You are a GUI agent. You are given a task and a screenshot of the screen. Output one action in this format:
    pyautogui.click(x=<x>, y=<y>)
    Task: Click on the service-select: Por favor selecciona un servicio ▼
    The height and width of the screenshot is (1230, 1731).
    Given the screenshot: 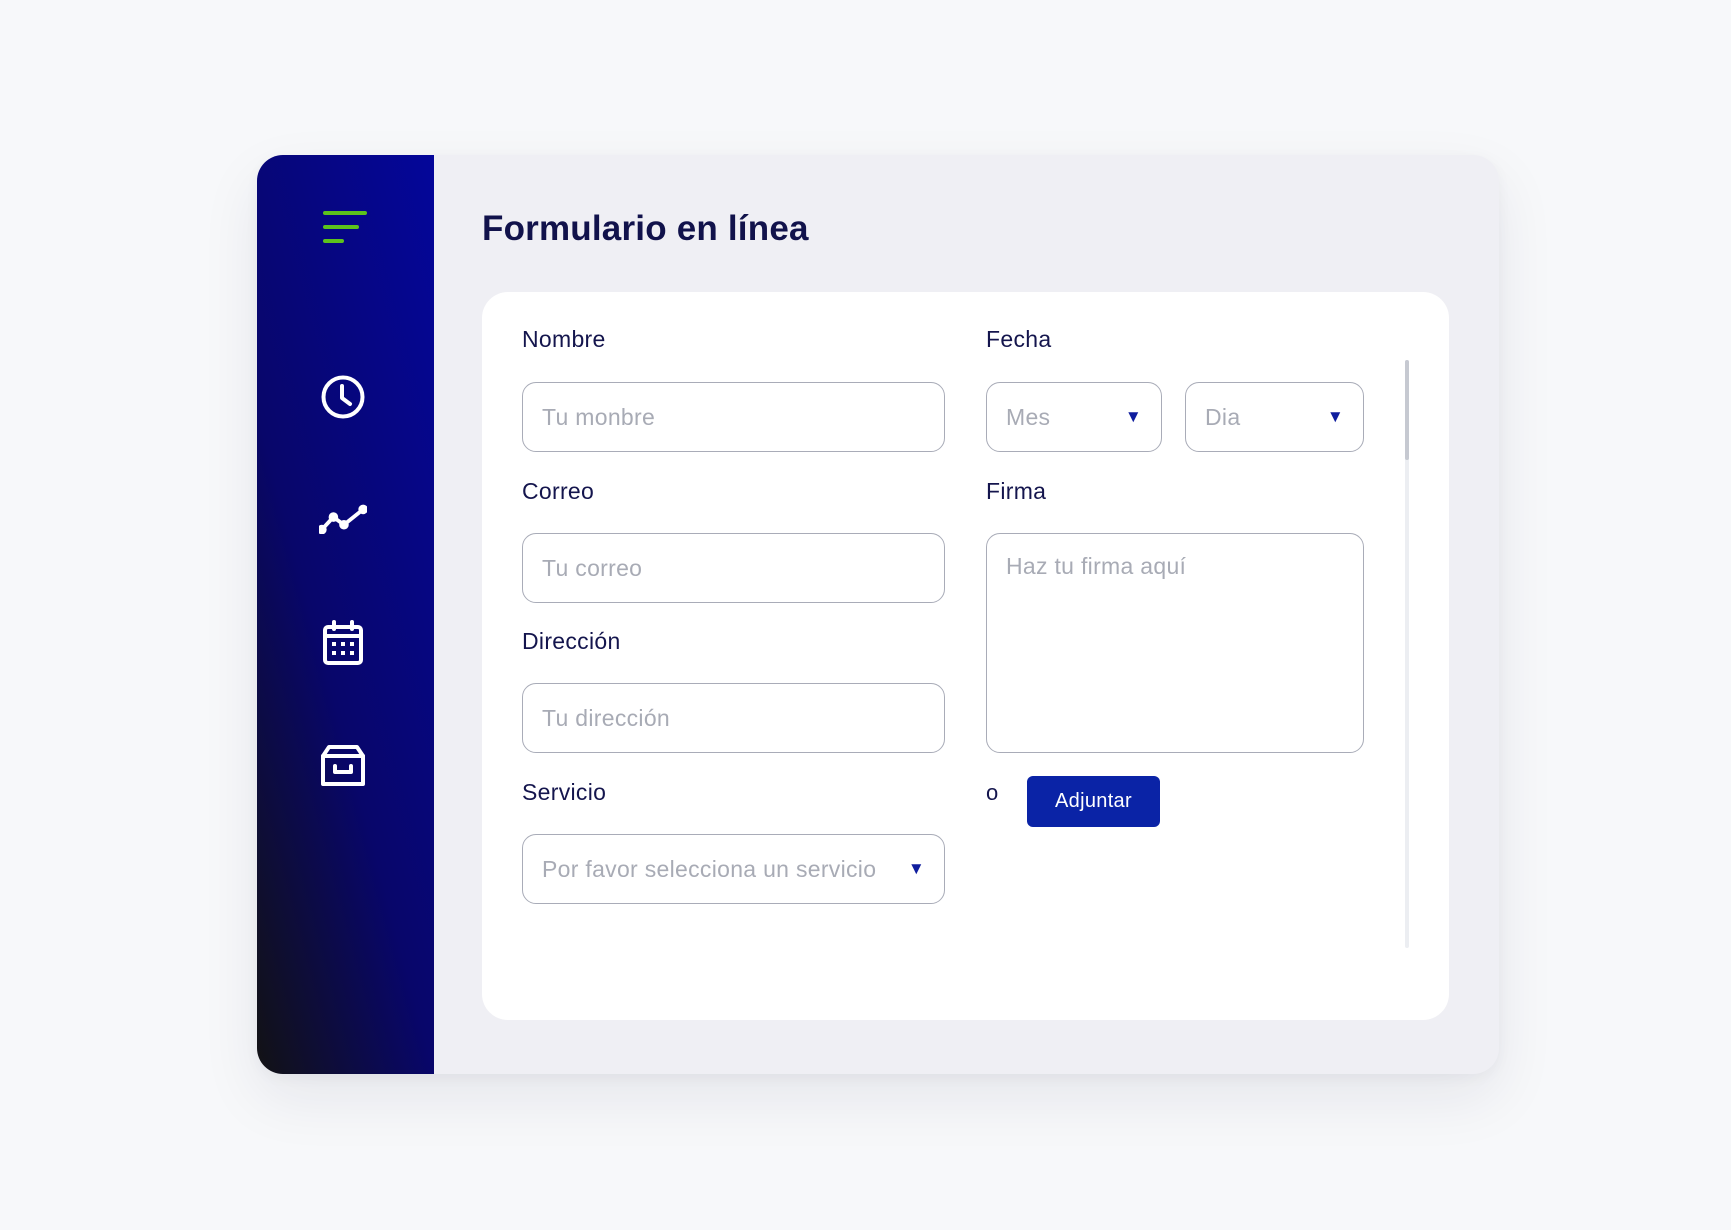 What is the action you would take?
    pyautogui.click(x=733, y=869)
    